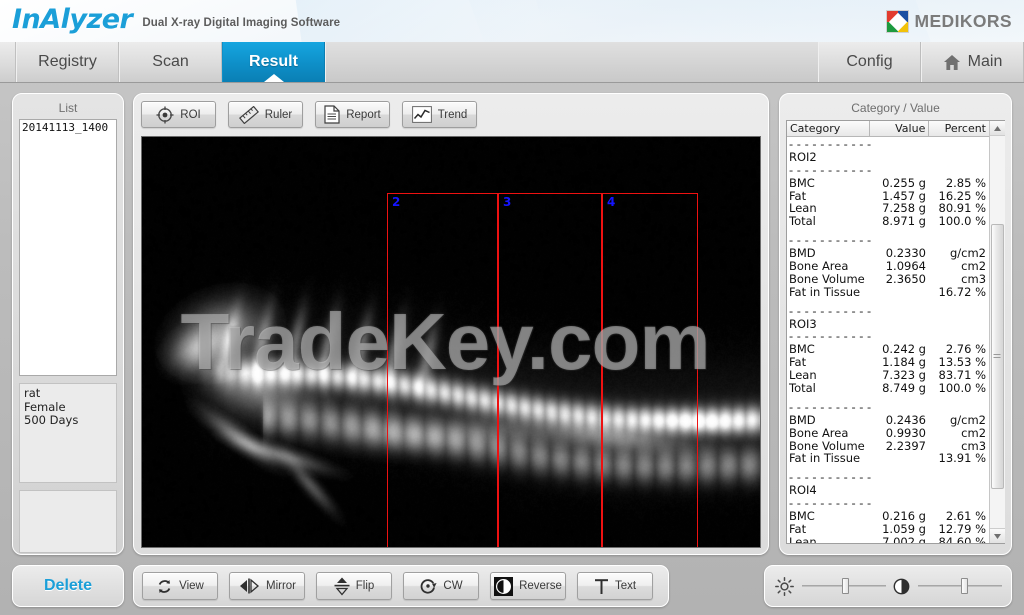 The height and width of the screenshot is (615, 1024). I want to click on table-row: Bone Volume 2.3650 cm3, so click(889, 279).